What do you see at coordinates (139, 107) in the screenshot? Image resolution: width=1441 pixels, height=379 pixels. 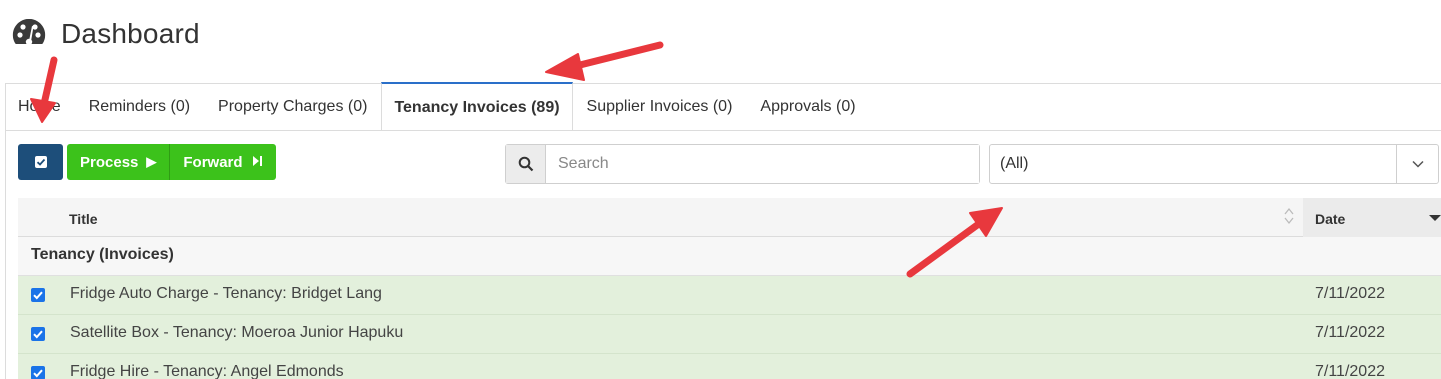 I see `tab-reminders: Reminders (0)` at bounding box center [139, 107].